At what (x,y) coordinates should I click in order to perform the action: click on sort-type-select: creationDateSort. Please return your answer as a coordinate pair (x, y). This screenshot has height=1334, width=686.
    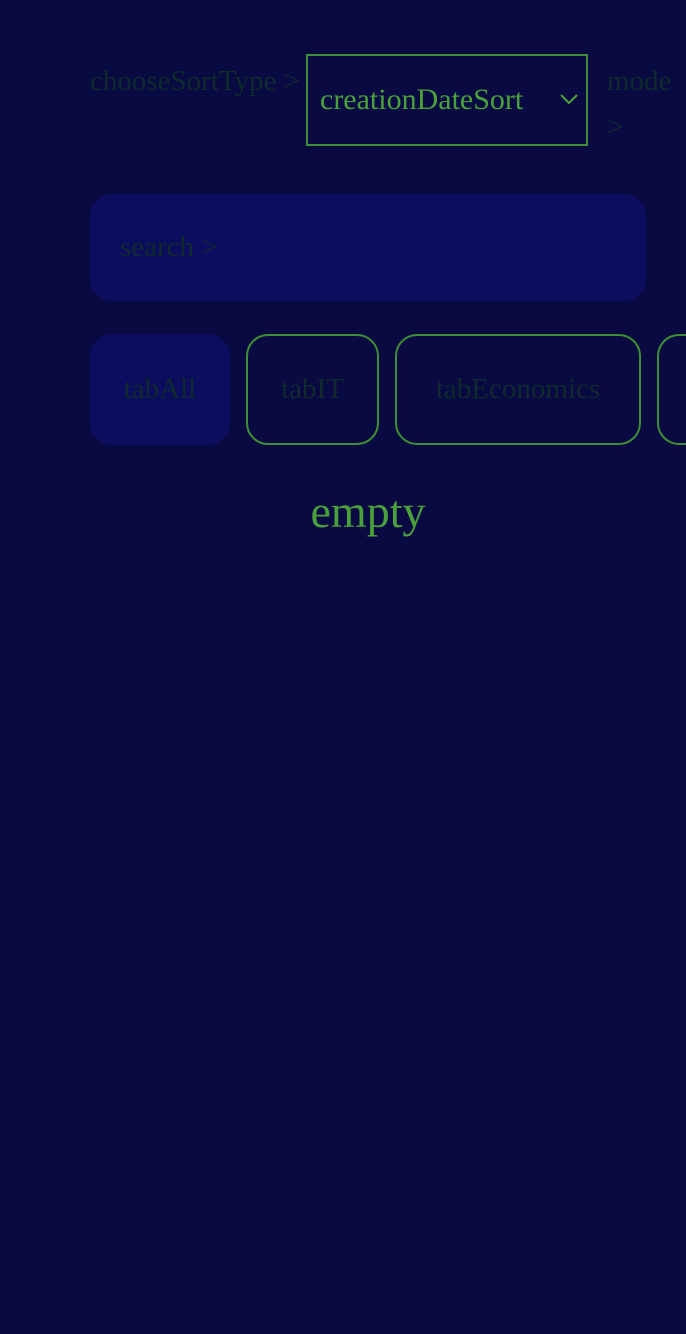
    Looking at the image, I should click on (447, 100).